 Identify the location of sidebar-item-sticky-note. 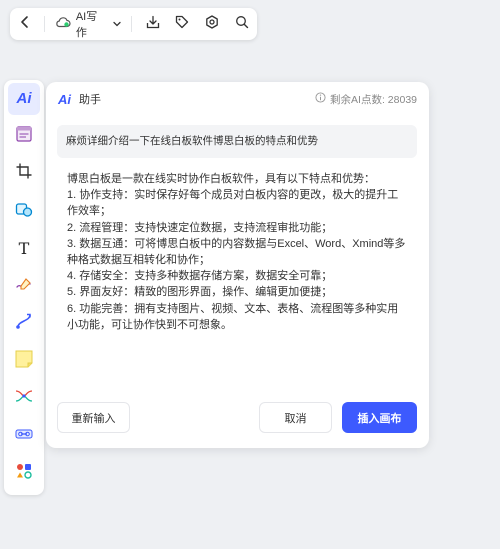
(24, 362).